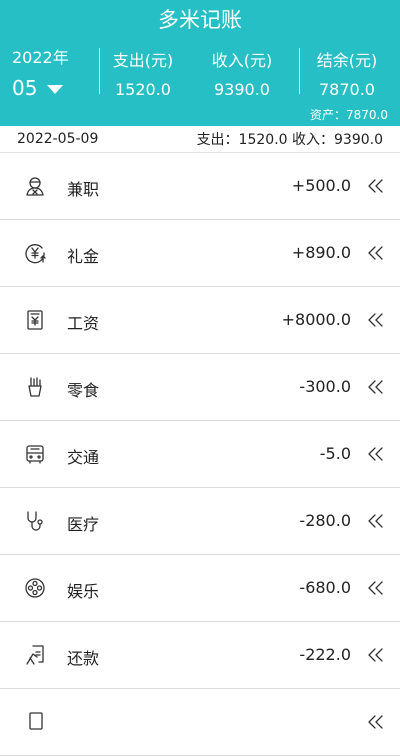 The width and height of the screenshot is (400, 756). I want to click on record-amount: -222.0, so click(325, 654).